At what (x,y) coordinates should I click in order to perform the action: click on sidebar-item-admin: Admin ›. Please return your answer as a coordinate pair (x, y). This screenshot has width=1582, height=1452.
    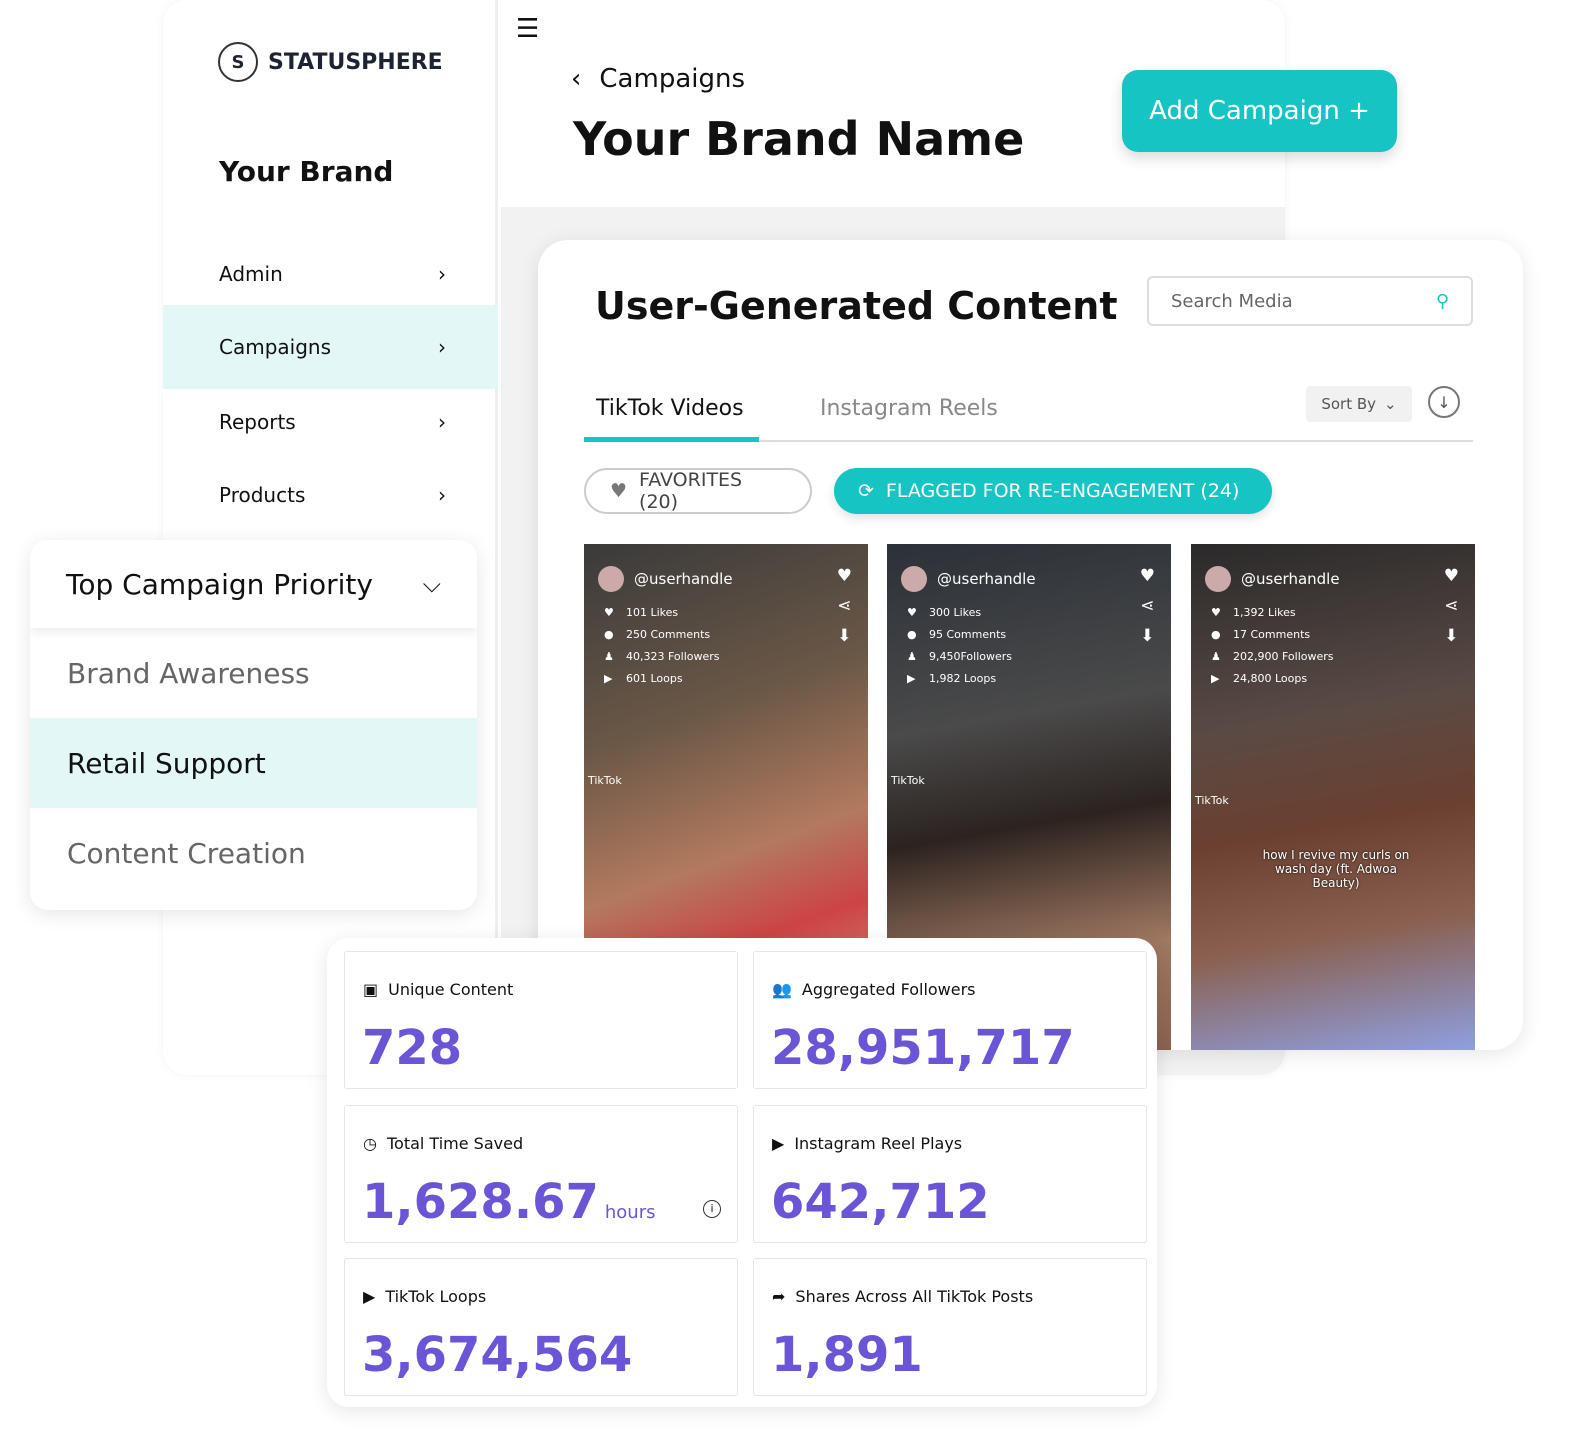
    Looking at the image, I should click on (330, 274).